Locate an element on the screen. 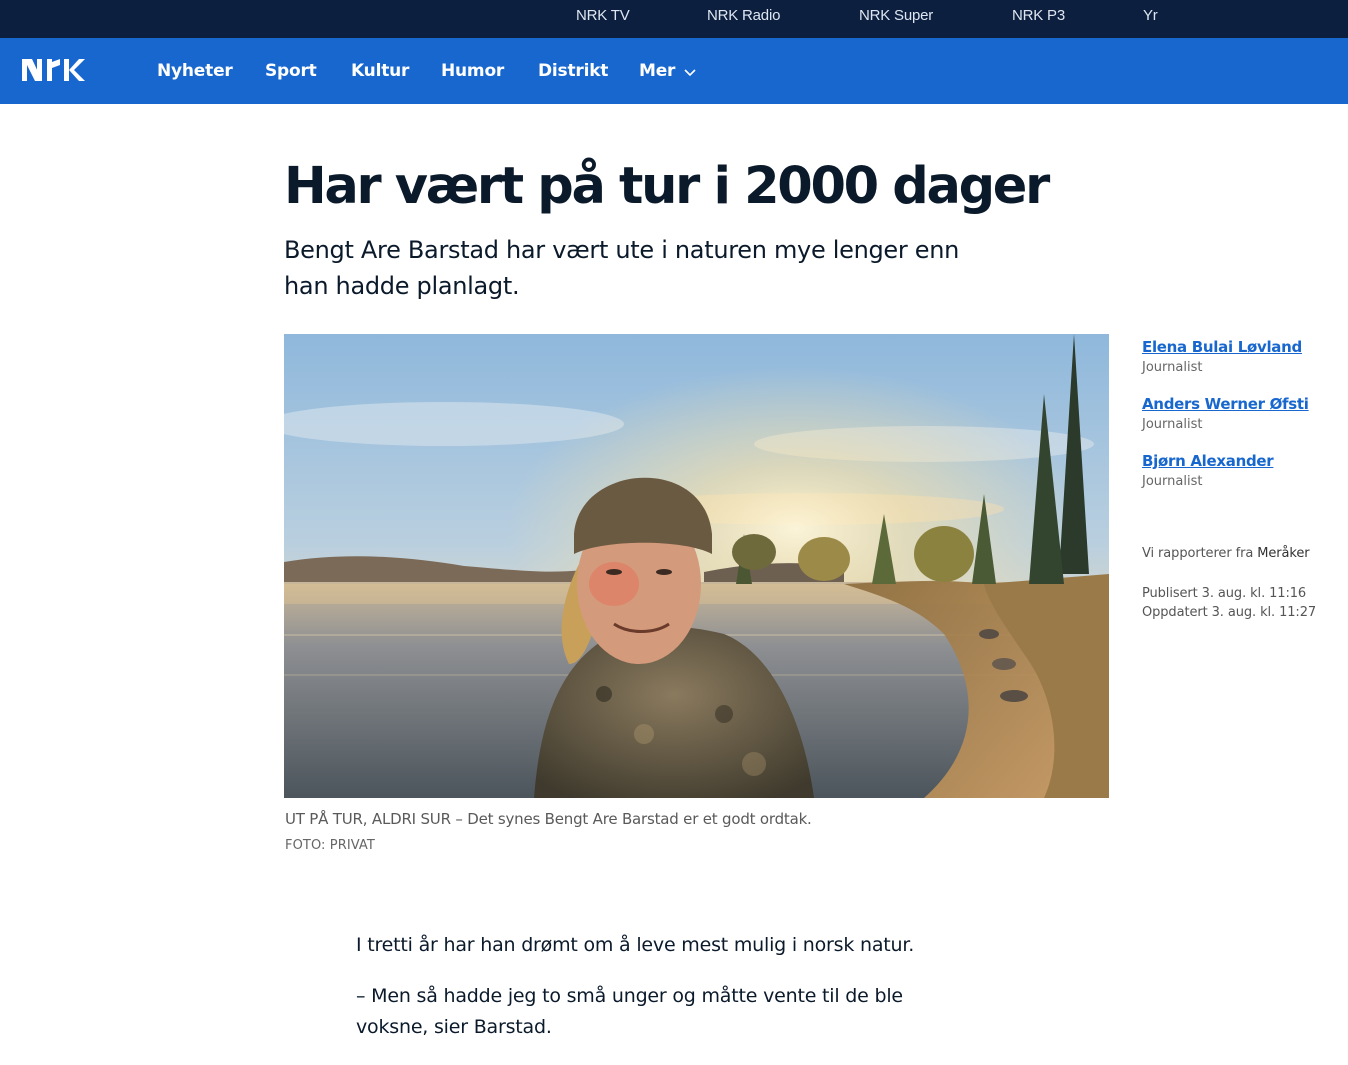  main-navigation: Nyheter Sport Kultur Humor Distrikt Mer is located at coordinates (674, 71).